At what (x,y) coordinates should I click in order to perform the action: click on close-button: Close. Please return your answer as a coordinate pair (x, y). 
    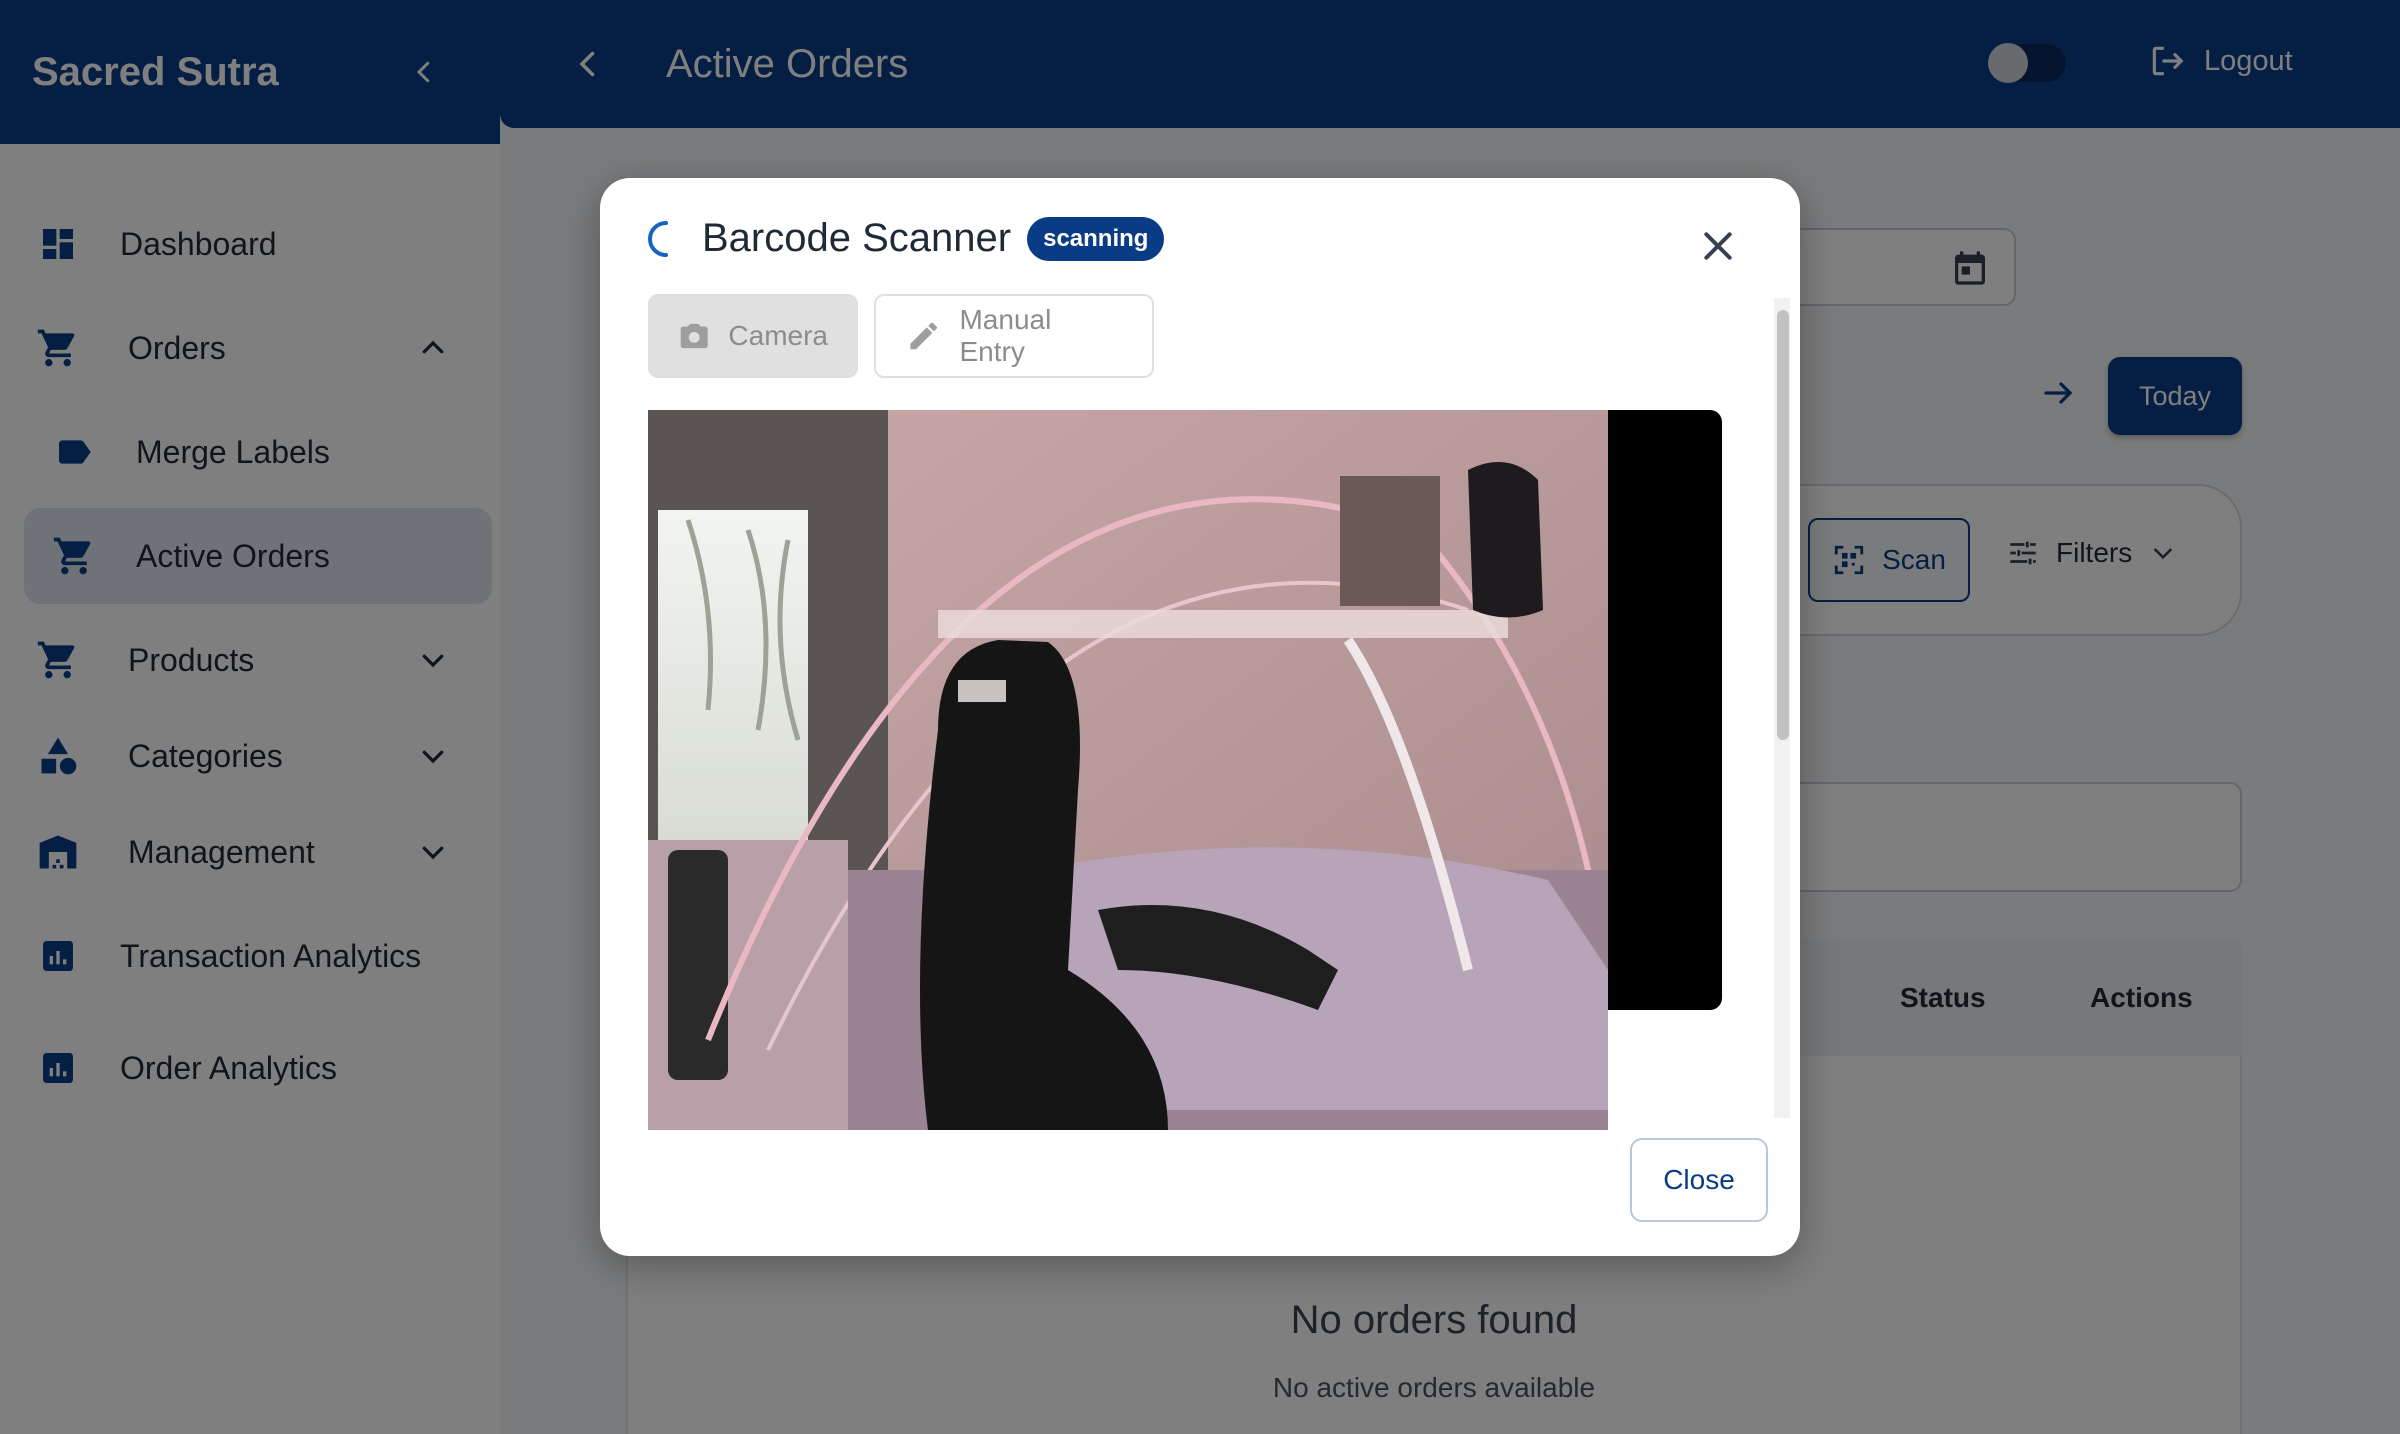
    Looking at the image, I should click on (1699, 1180).